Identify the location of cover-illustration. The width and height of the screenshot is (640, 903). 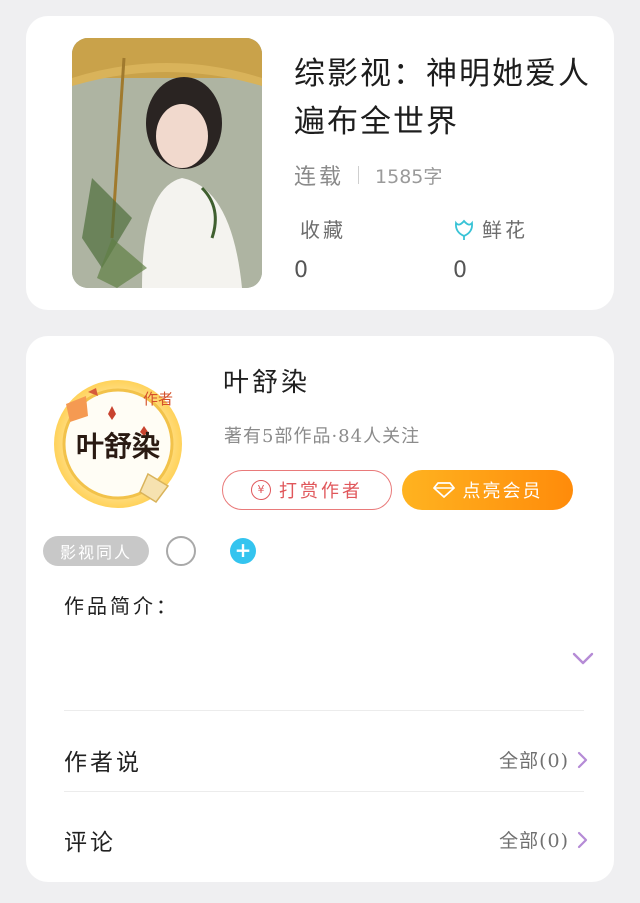
(167, 163).